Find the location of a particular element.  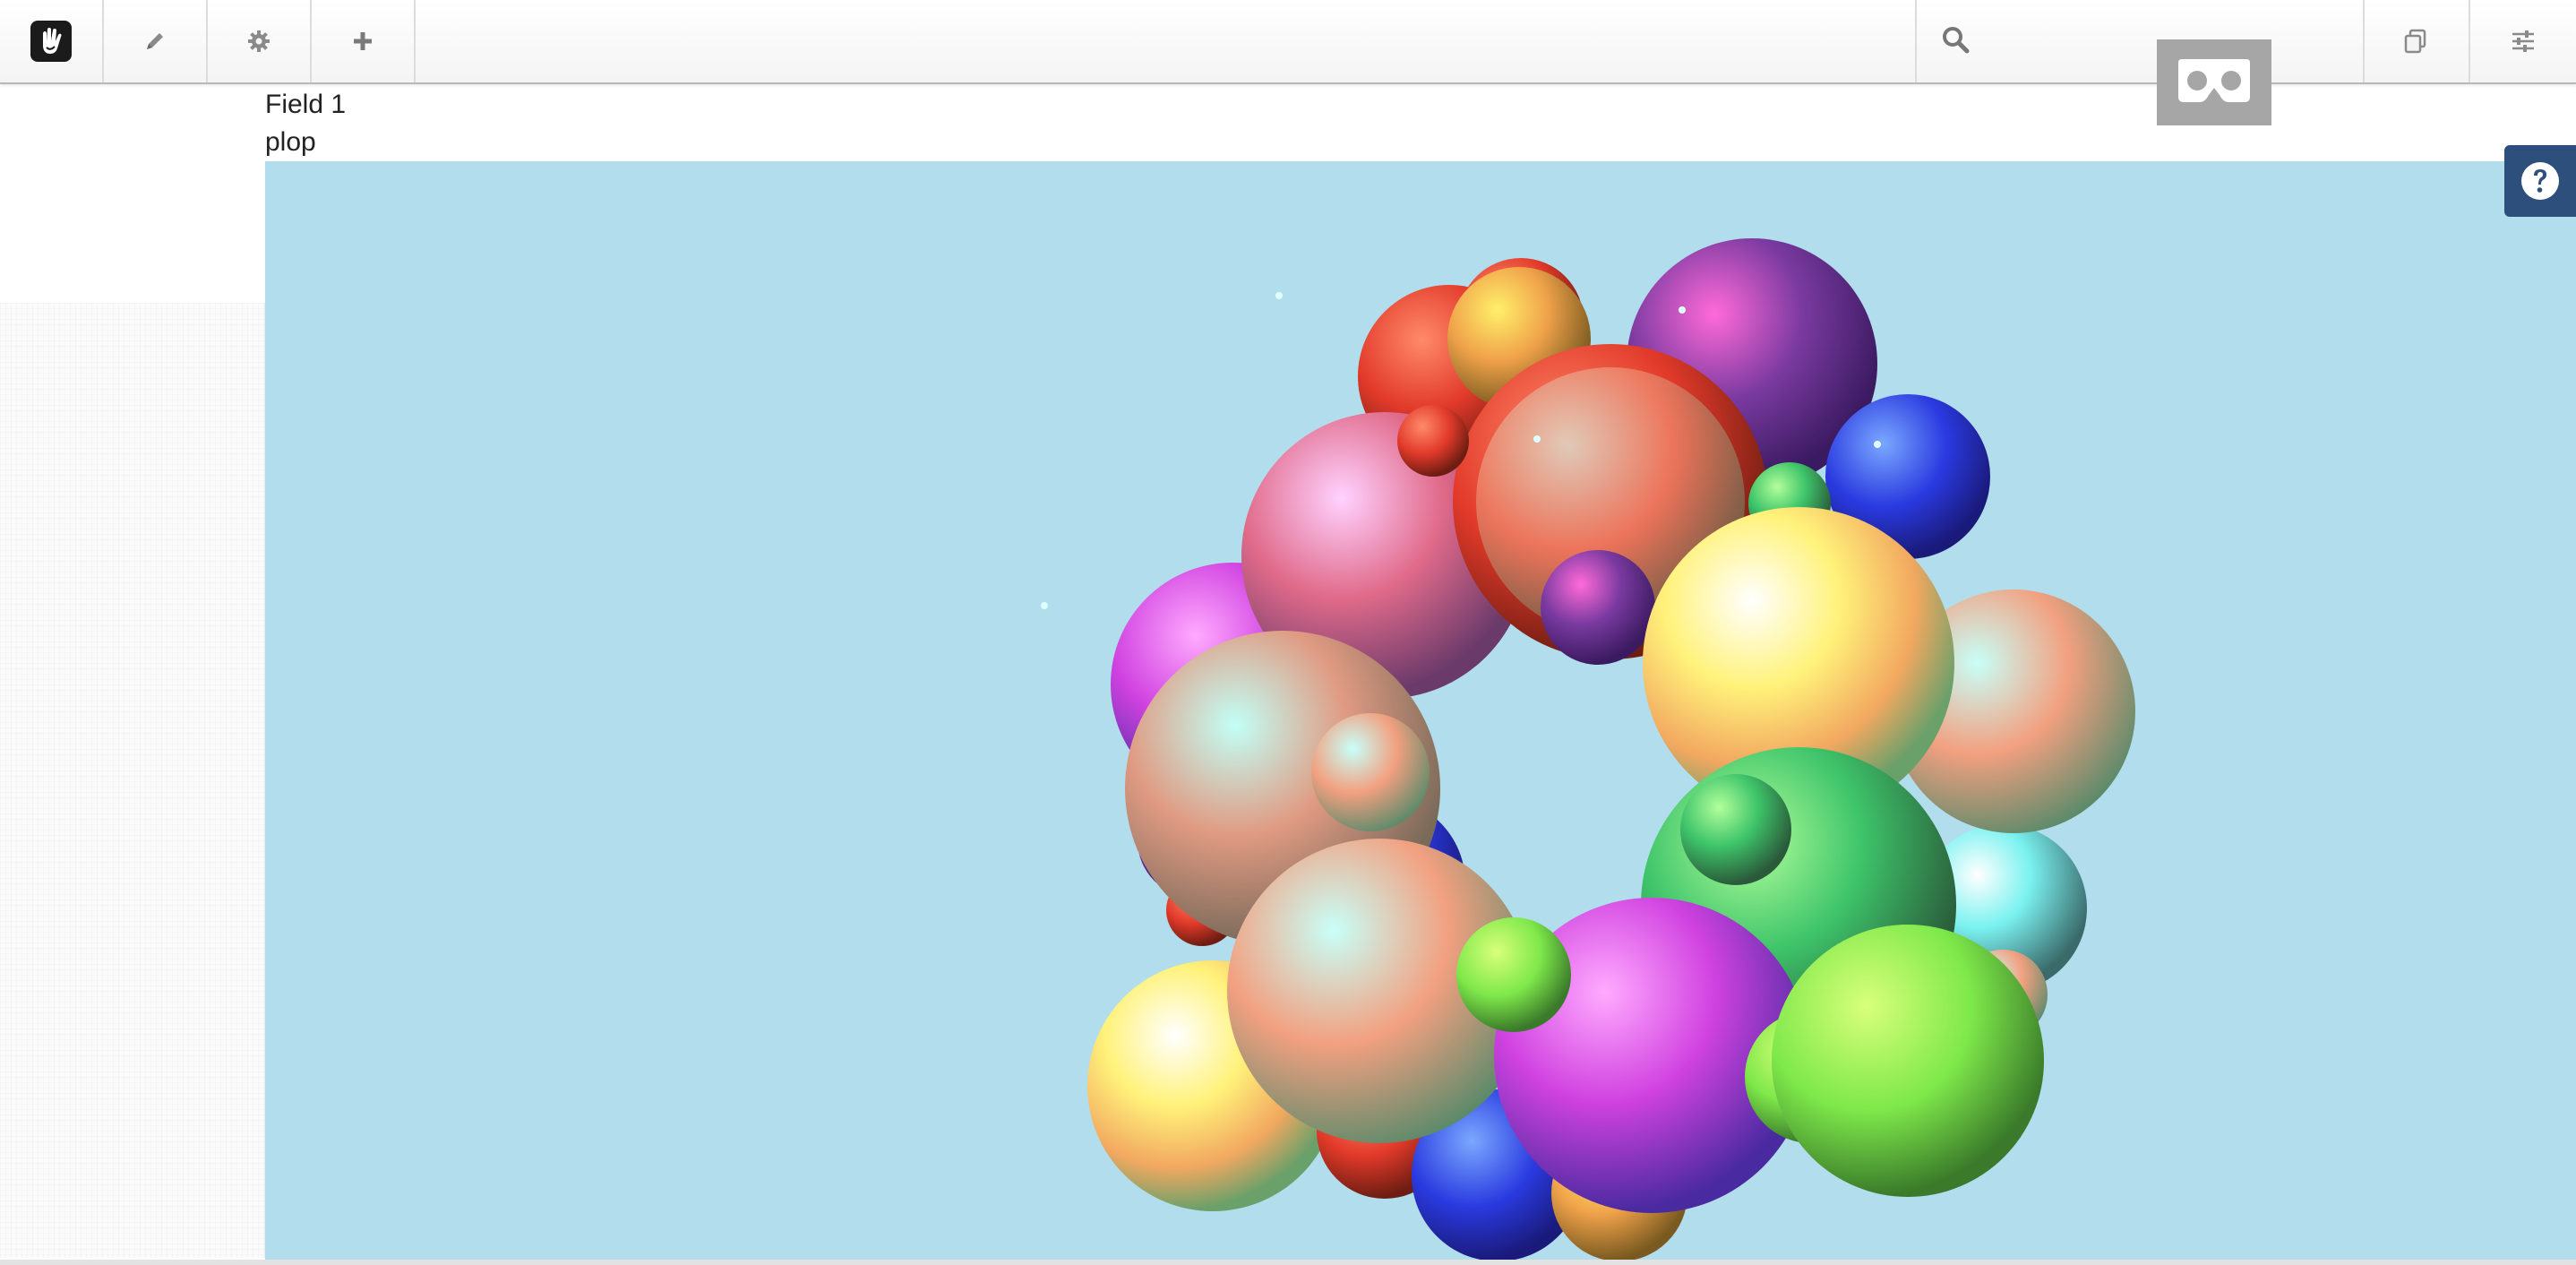

help-button is located at coordinates (2540, 181).